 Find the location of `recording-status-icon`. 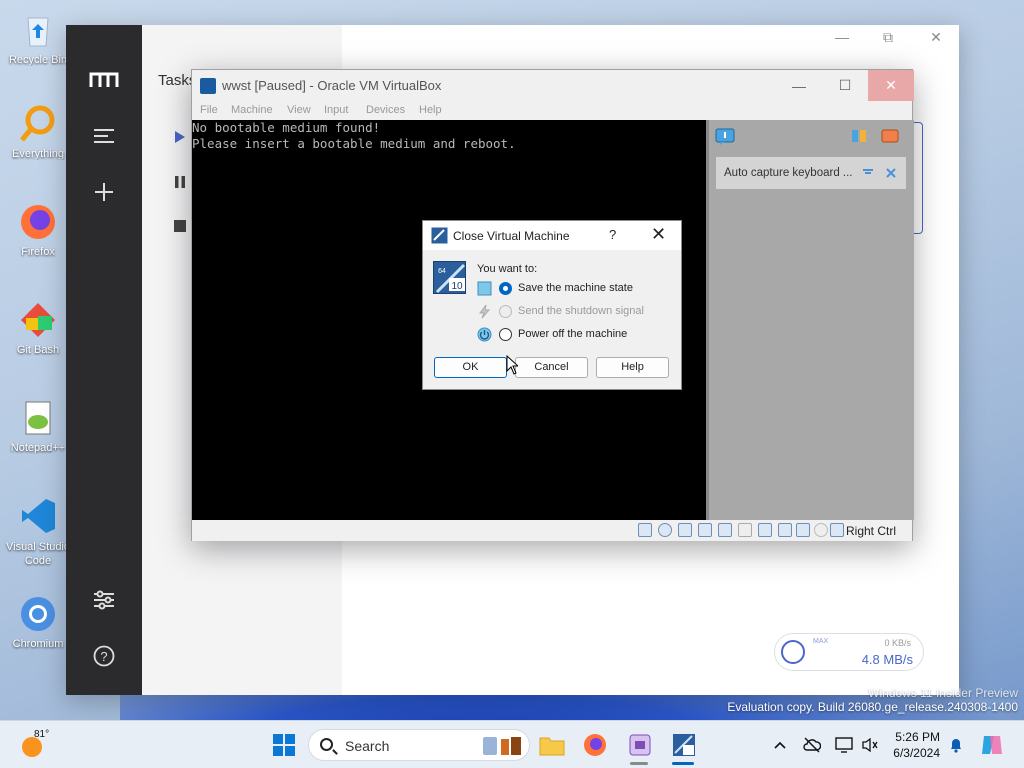

recording-status-icon is located at coordinates (785, 530).